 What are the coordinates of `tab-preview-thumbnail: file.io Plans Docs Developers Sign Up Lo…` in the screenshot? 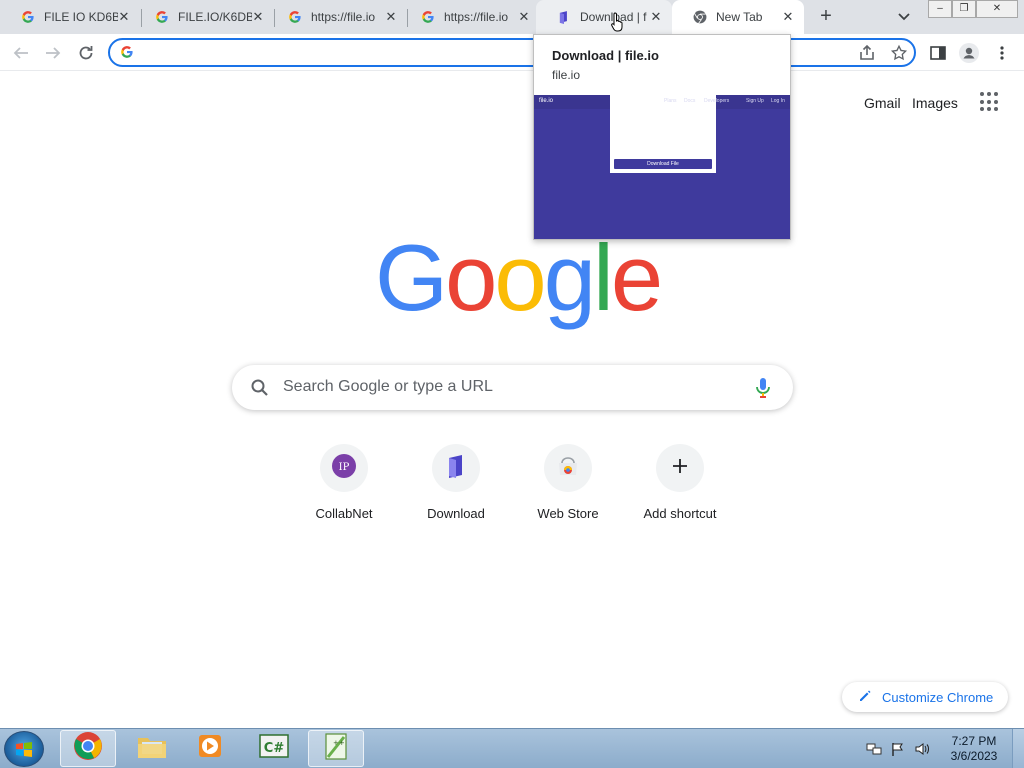 It's located at (662, 167).